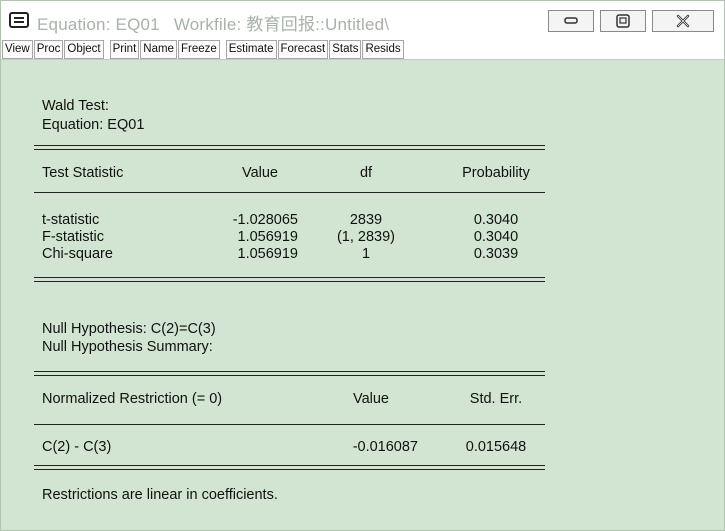  I want to click on minimize-button, so click(571, 21).